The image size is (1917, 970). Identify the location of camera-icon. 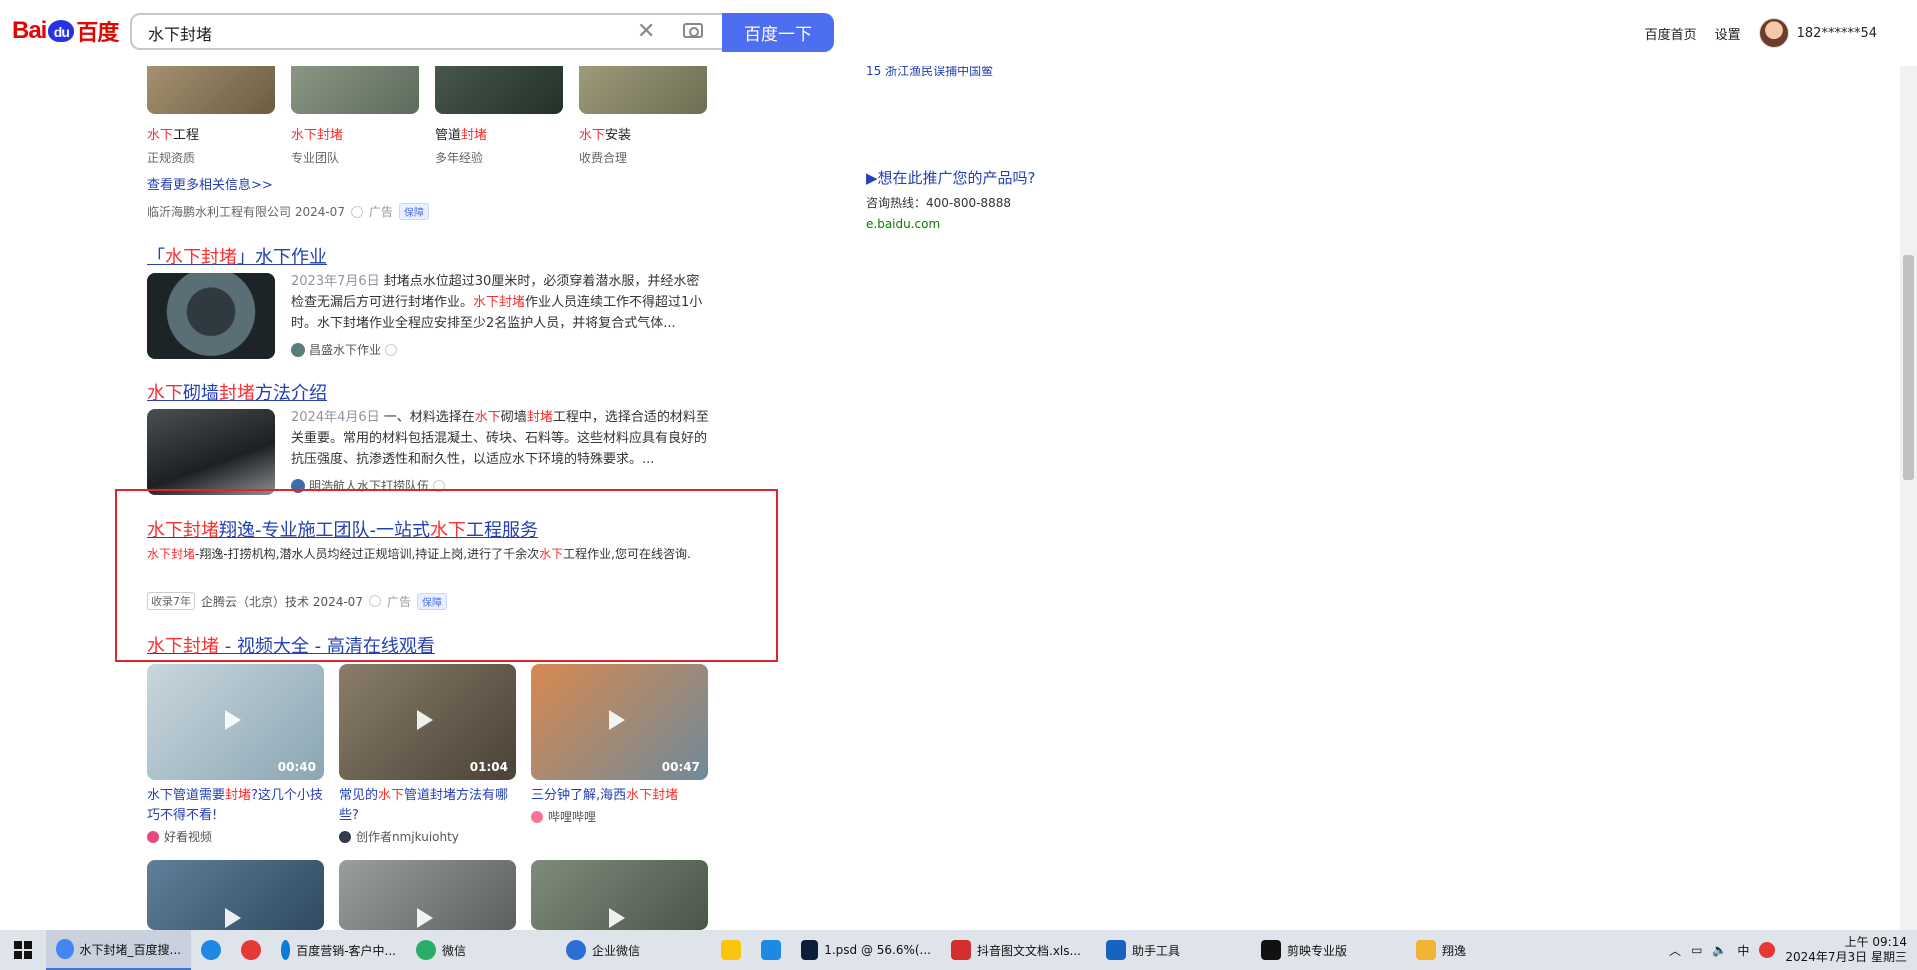
(693, 30).